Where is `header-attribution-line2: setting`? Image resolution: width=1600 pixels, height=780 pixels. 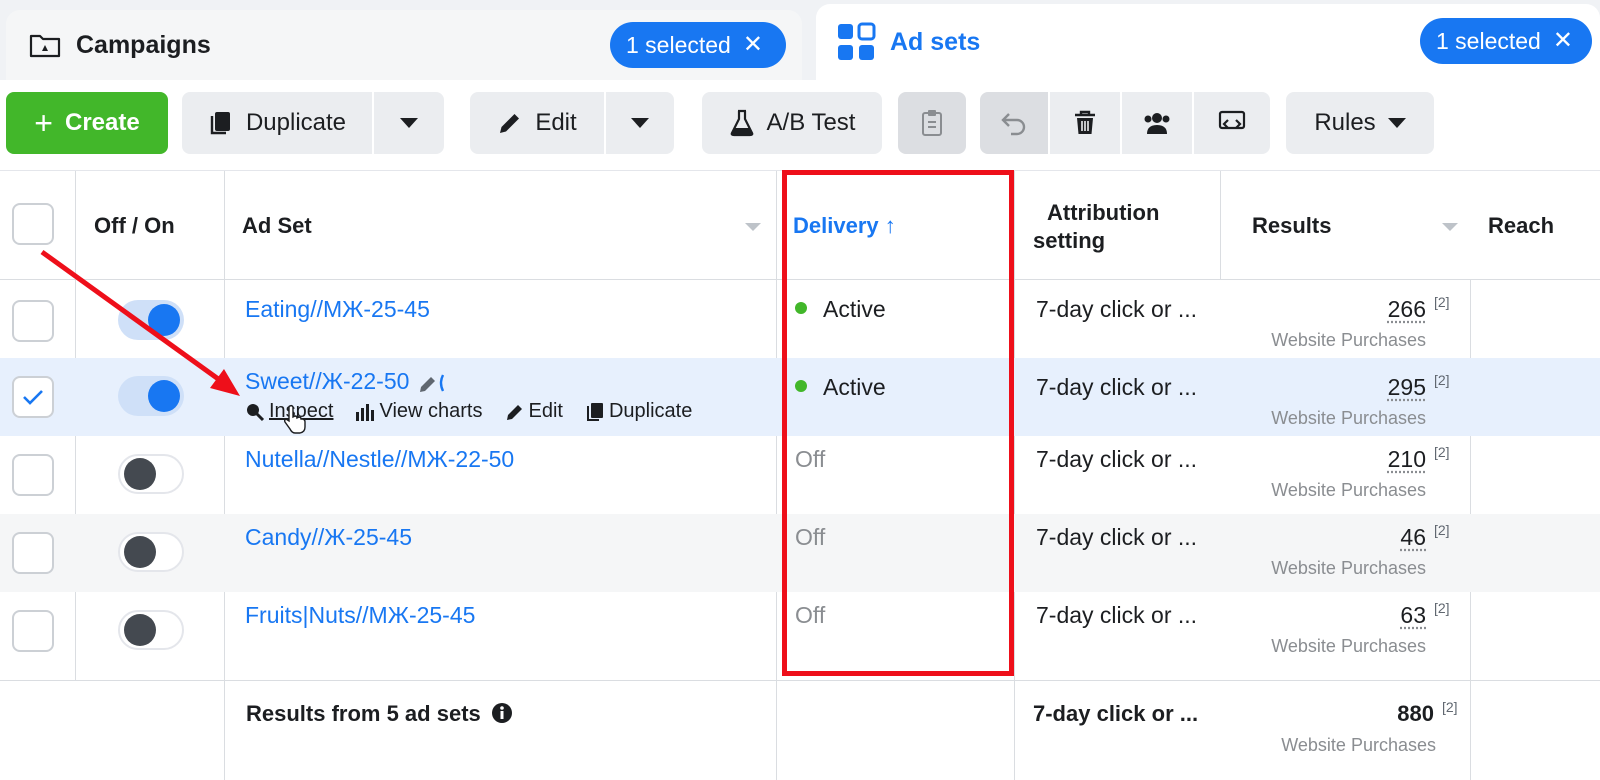
header-attribution-line2: setting is located at coordinates (1069, 240).